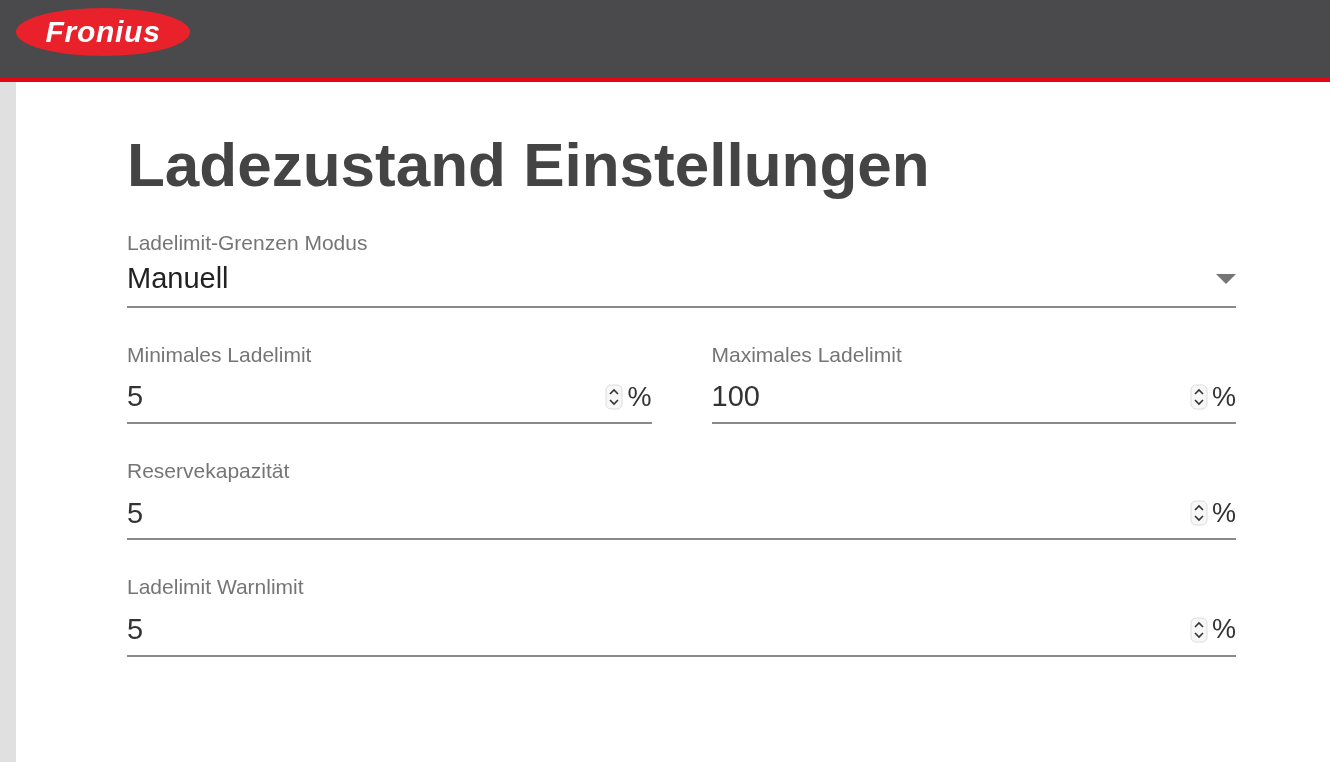 The height and width of the screenshot is (762, 1330). I want to click on page-title: Ladezustand Einstellungen, so click(529, 165).